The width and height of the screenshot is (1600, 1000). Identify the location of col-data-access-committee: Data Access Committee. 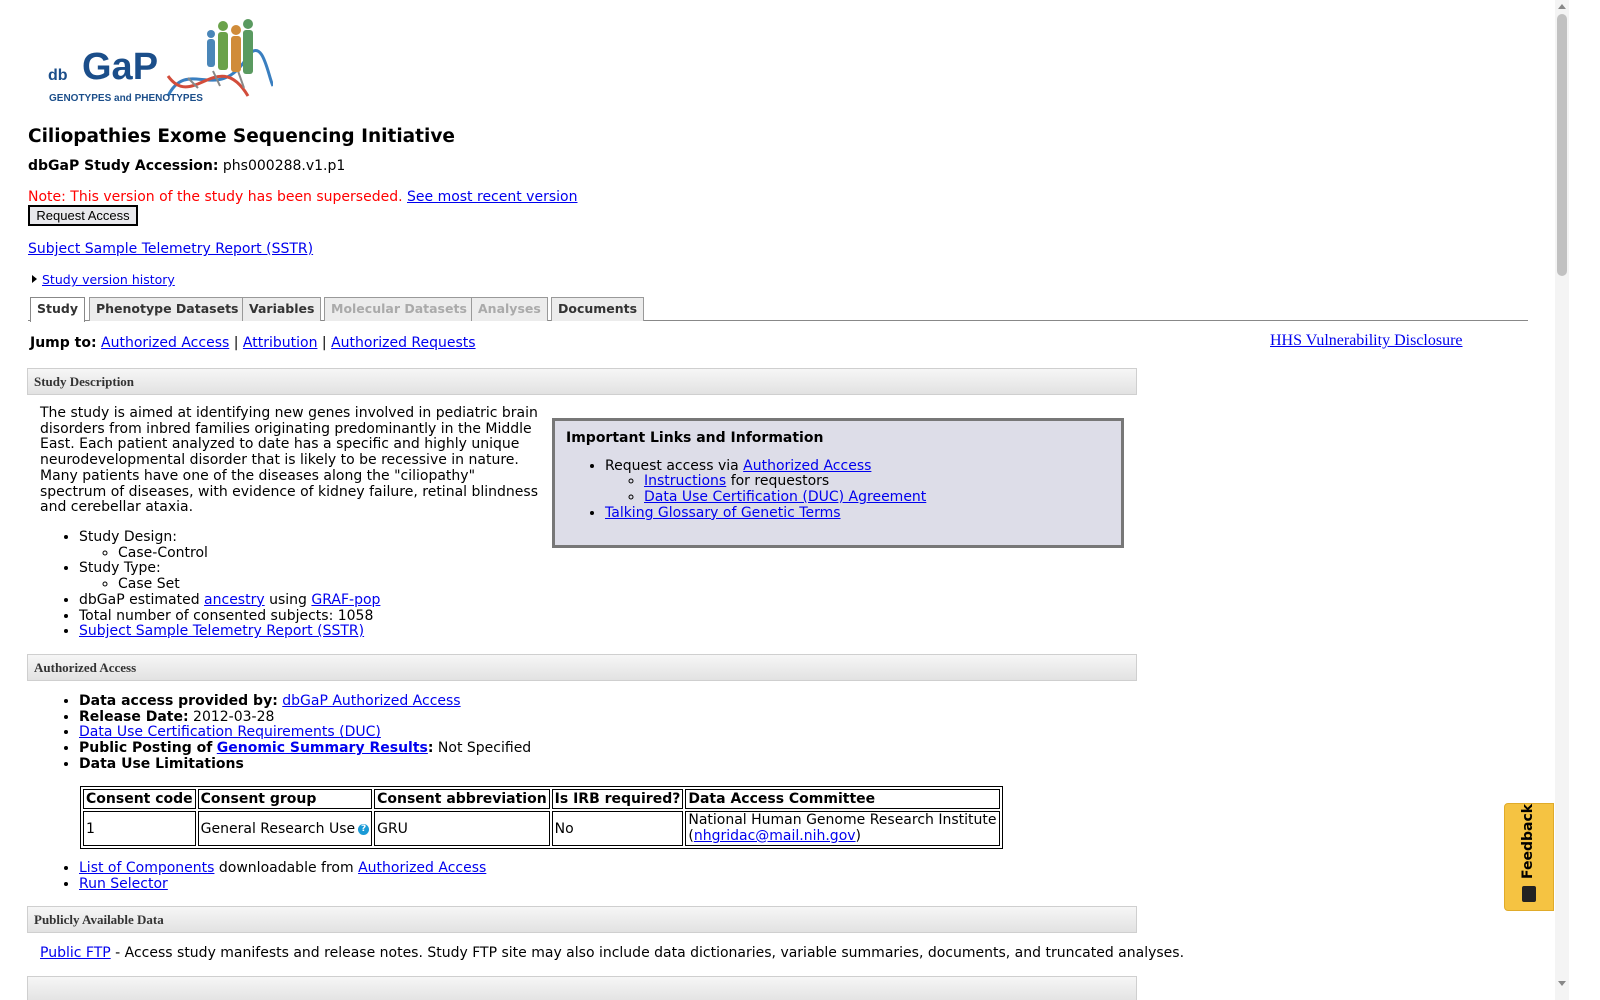
(842, 799).